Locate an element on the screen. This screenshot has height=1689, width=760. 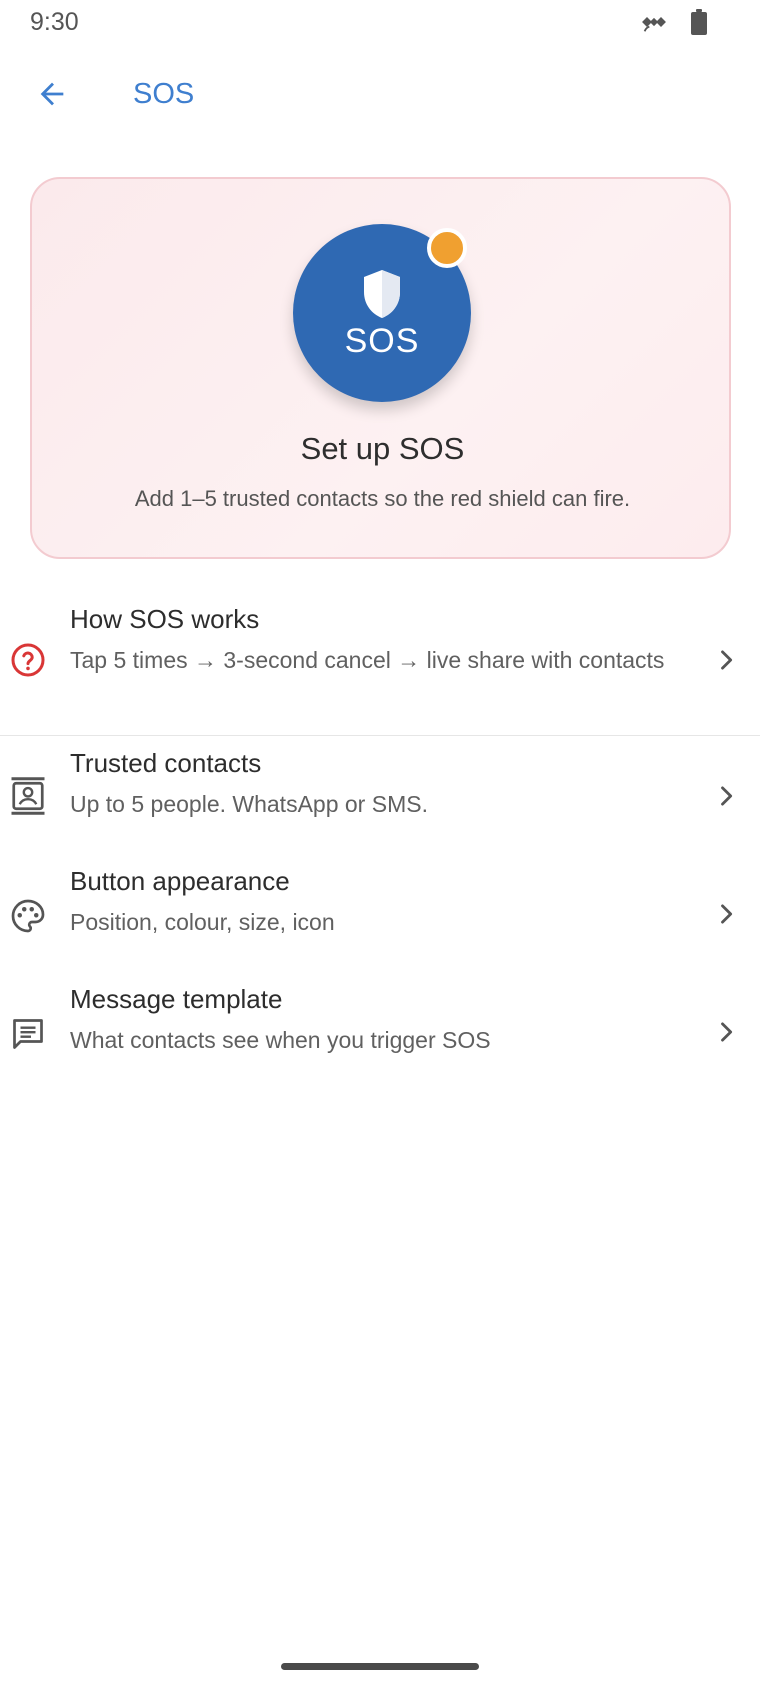
satellite-icon is located at coordinates (654, 24).